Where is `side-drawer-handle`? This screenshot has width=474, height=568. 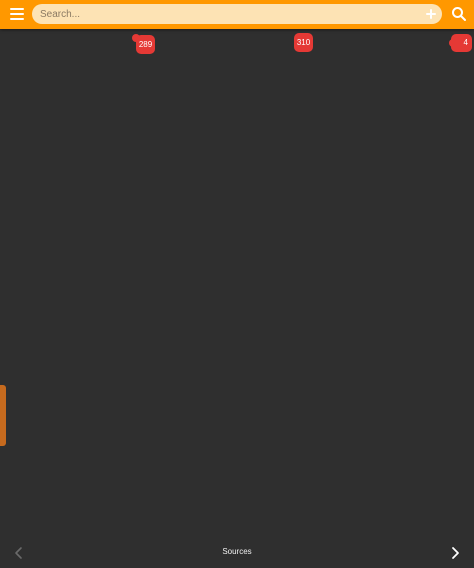 side-drawer-handle is located at coordinates (3, 415).